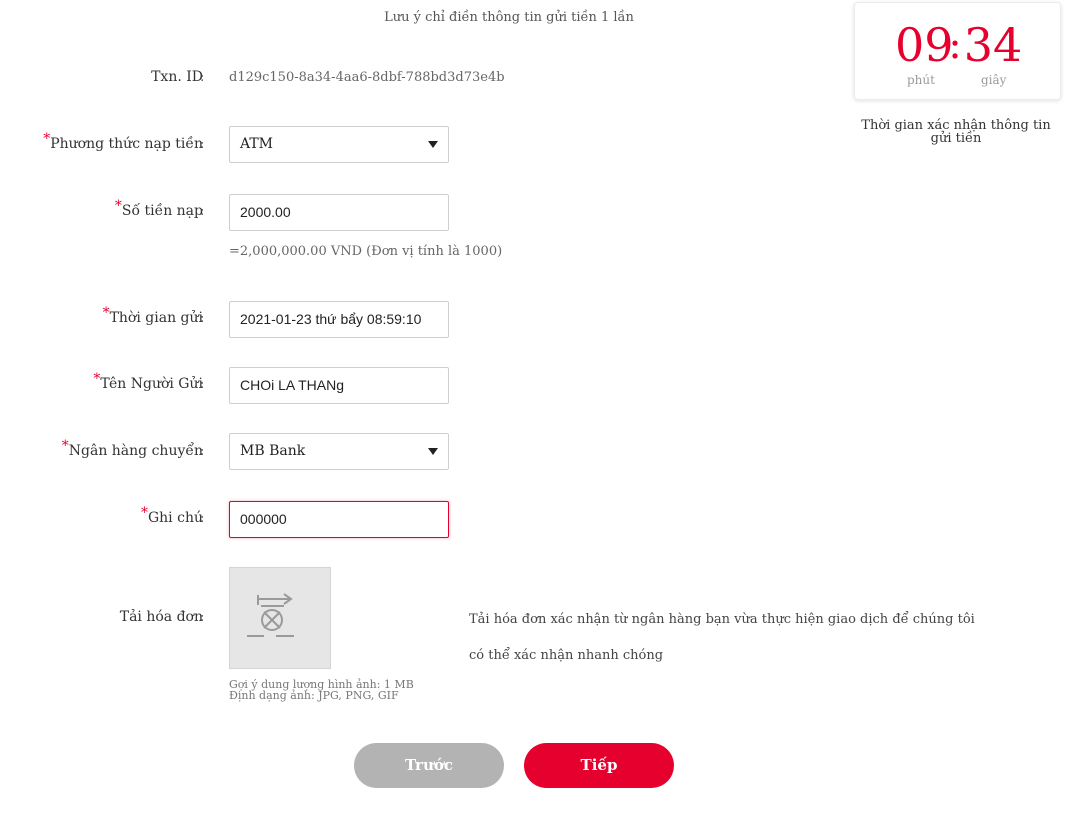  What do you see at coordinates (924, 45) in the screenshot?
I see `timer-minutes: 09` at bounding box center [924, 45].